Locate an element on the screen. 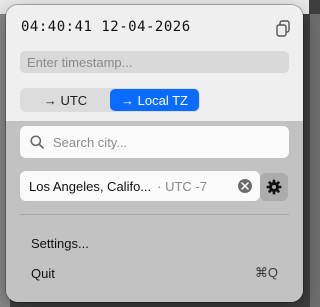 The height and width of the screenshot is (307, 320). city-search-box is located at coordinates (154, 142).